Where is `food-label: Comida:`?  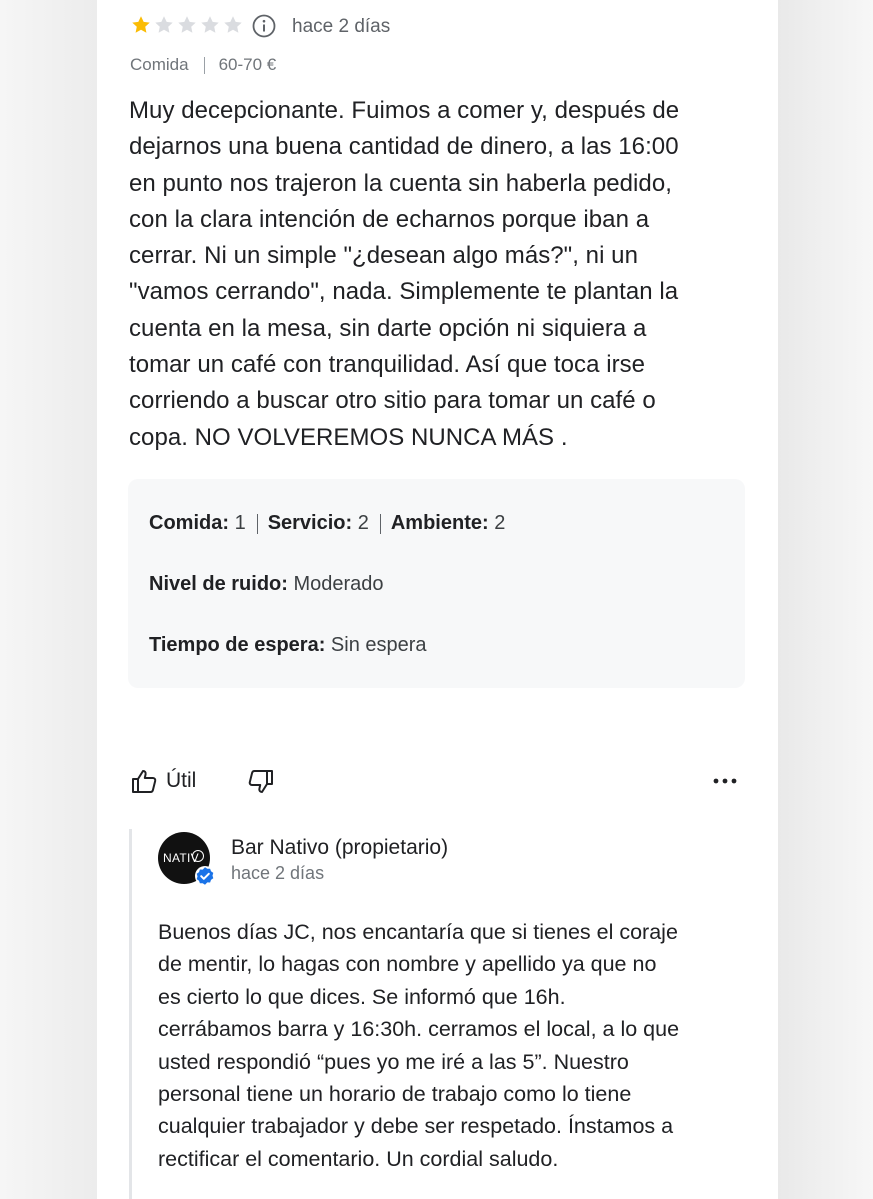 food-label: Comida: is located at coordinates (189, 523).